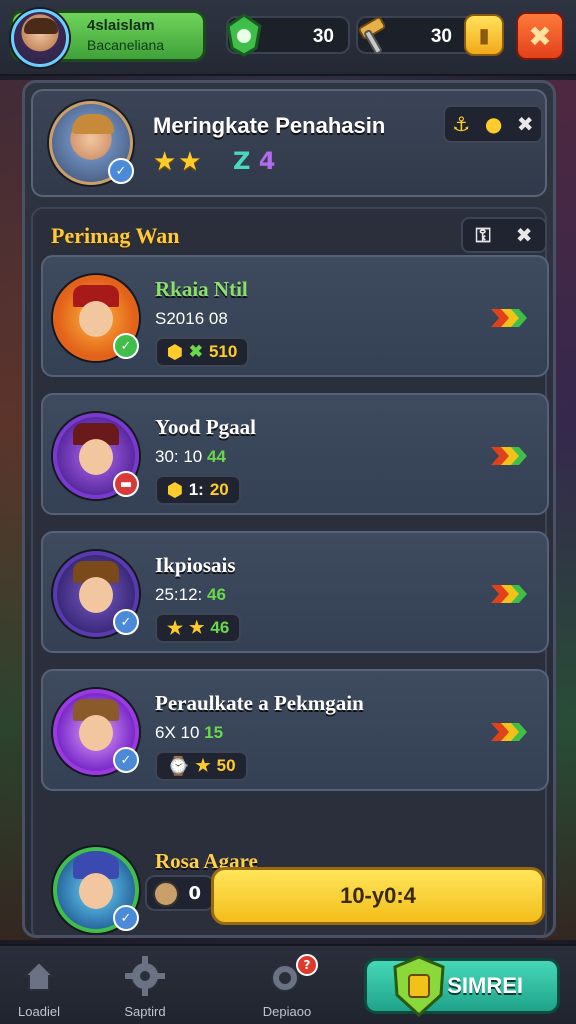 This screenshot has width=576, height=1024. Describe the element at coordinates (295, 592) in the screenshot. I see `list-item: ✓ Ikpiosais 25:12: 46 ★ ★ 46` at that location.